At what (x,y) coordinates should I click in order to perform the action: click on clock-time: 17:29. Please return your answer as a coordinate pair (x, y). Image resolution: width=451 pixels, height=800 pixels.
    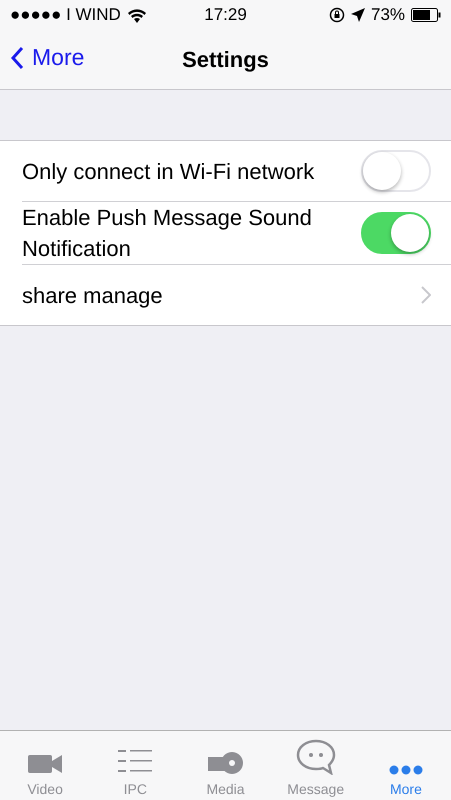
    Looking at the image, I should click on (225, 15).